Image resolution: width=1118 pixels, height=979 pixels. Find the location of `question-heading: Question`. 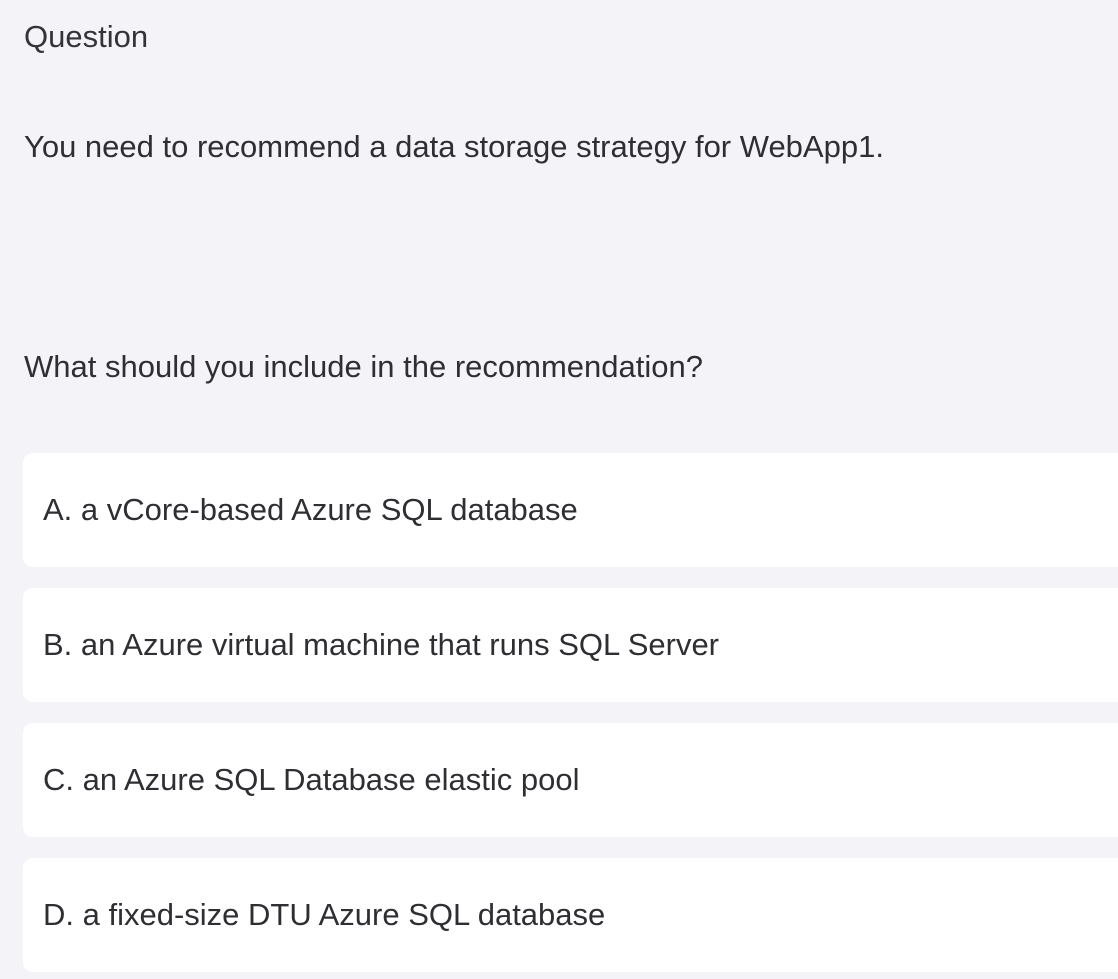

question-heading: Question is located at coordinates (86, 36).